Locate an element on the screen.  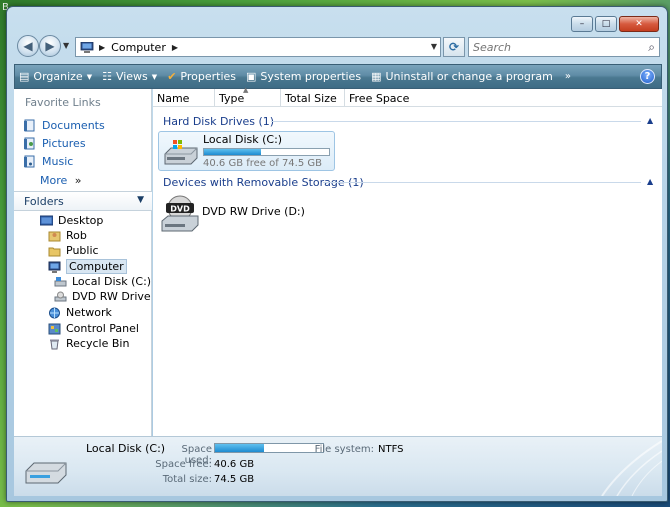
dvd-drive-icon is located at coordinates (60, 296).